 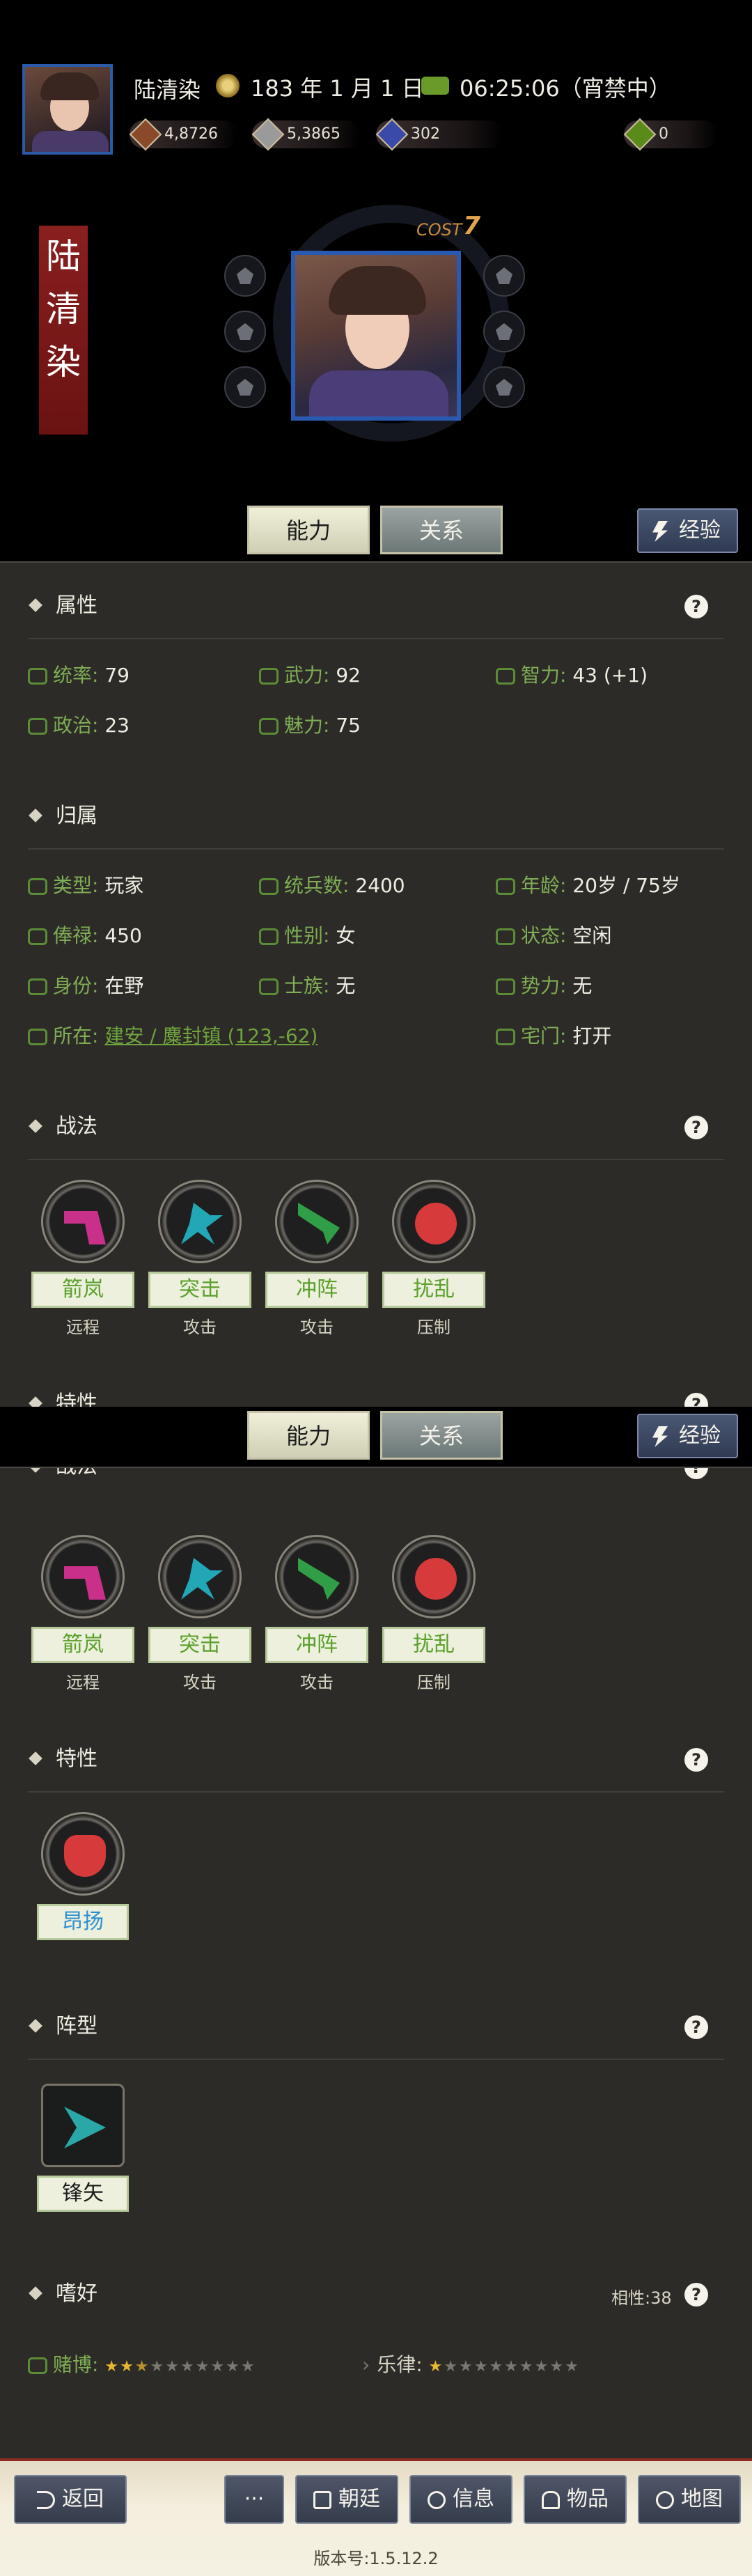 I want to click on gender-icon, so click(x=269, y=937).